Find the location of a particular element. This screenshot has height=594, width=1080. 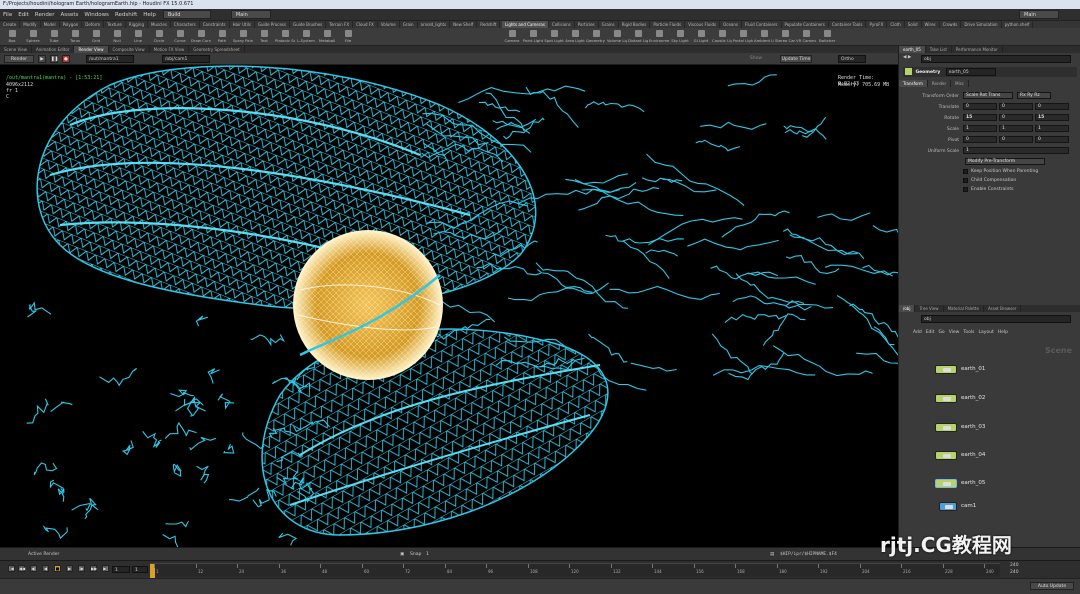

enable-constraints-checkbox is located at coordinates (965, 189).